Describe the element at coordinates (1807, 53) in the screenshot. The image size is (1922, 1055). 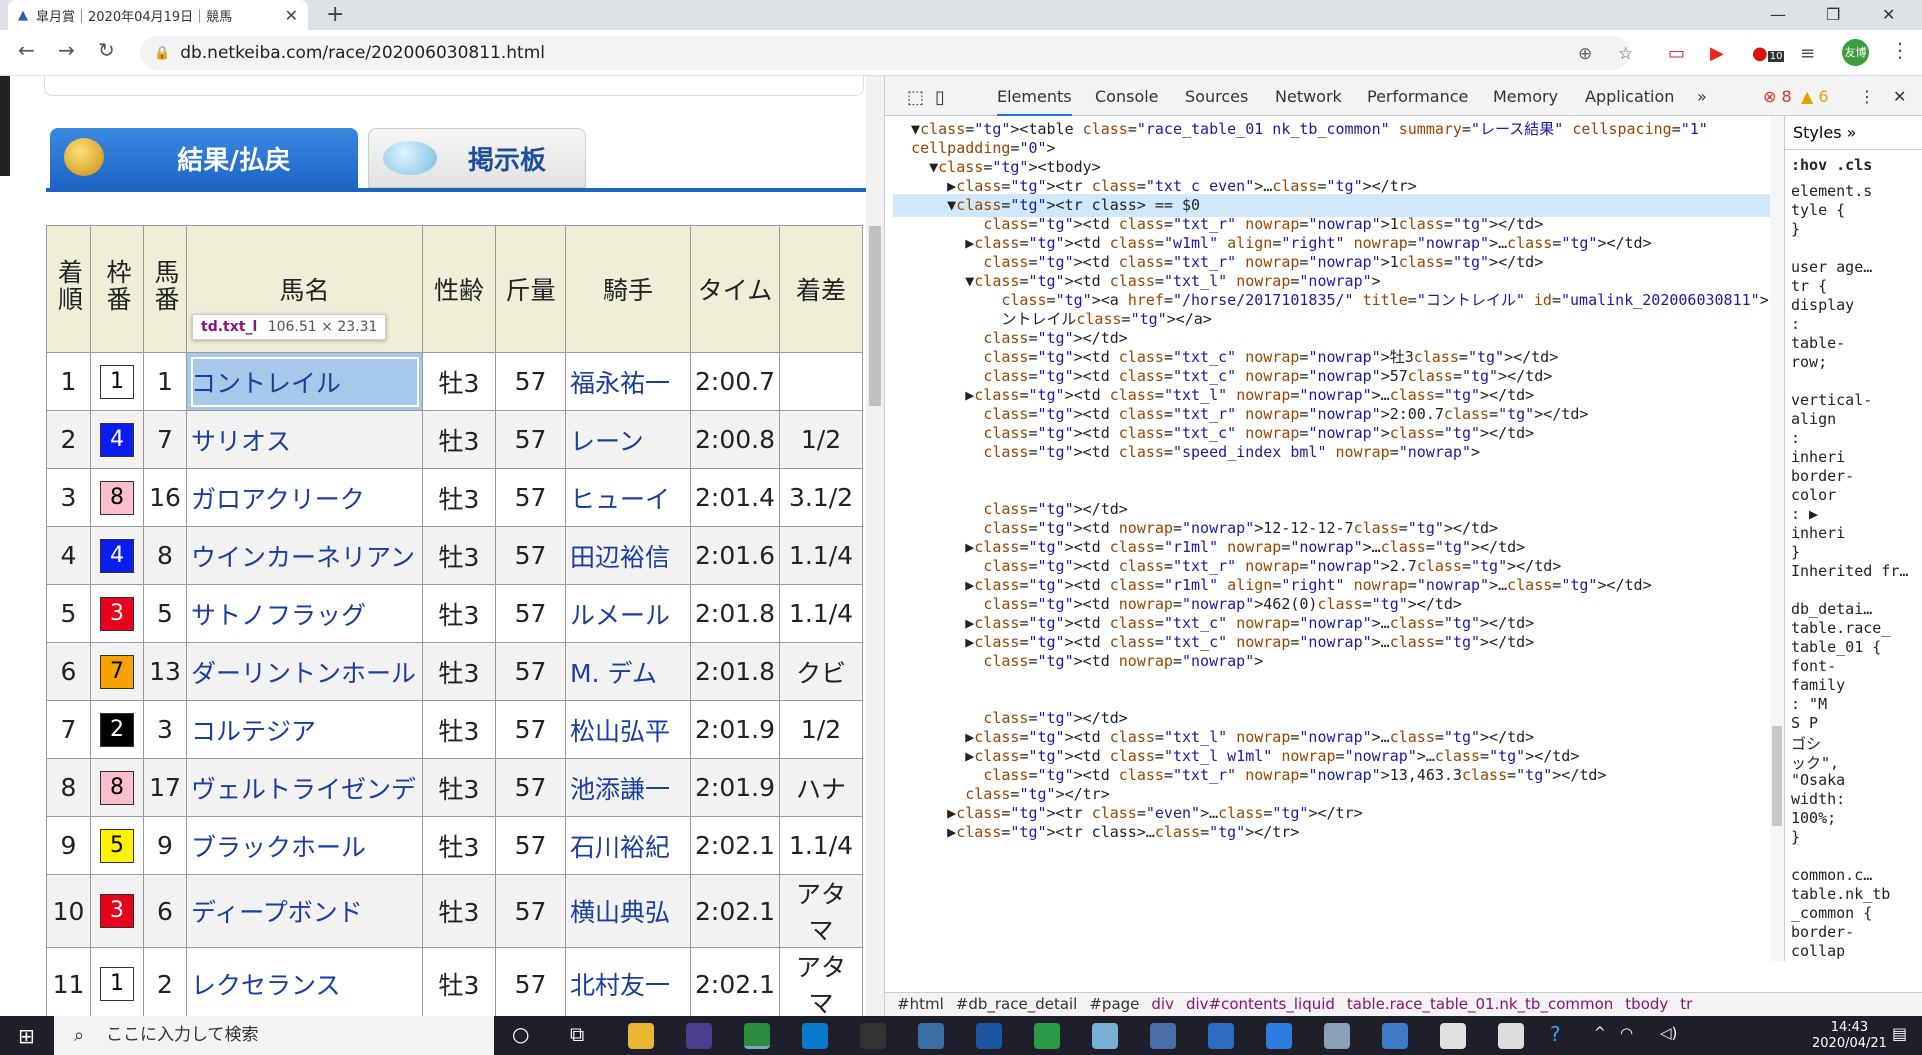
I see `media-control-icon: ≡` at that location.